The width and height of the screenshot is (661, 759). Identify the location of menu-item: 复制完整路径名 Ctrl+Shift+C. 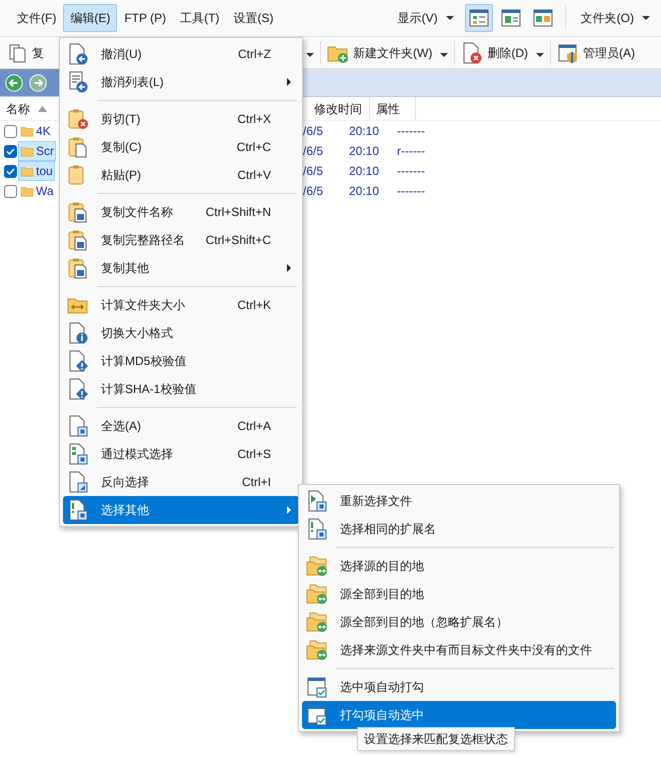
(181, 240).